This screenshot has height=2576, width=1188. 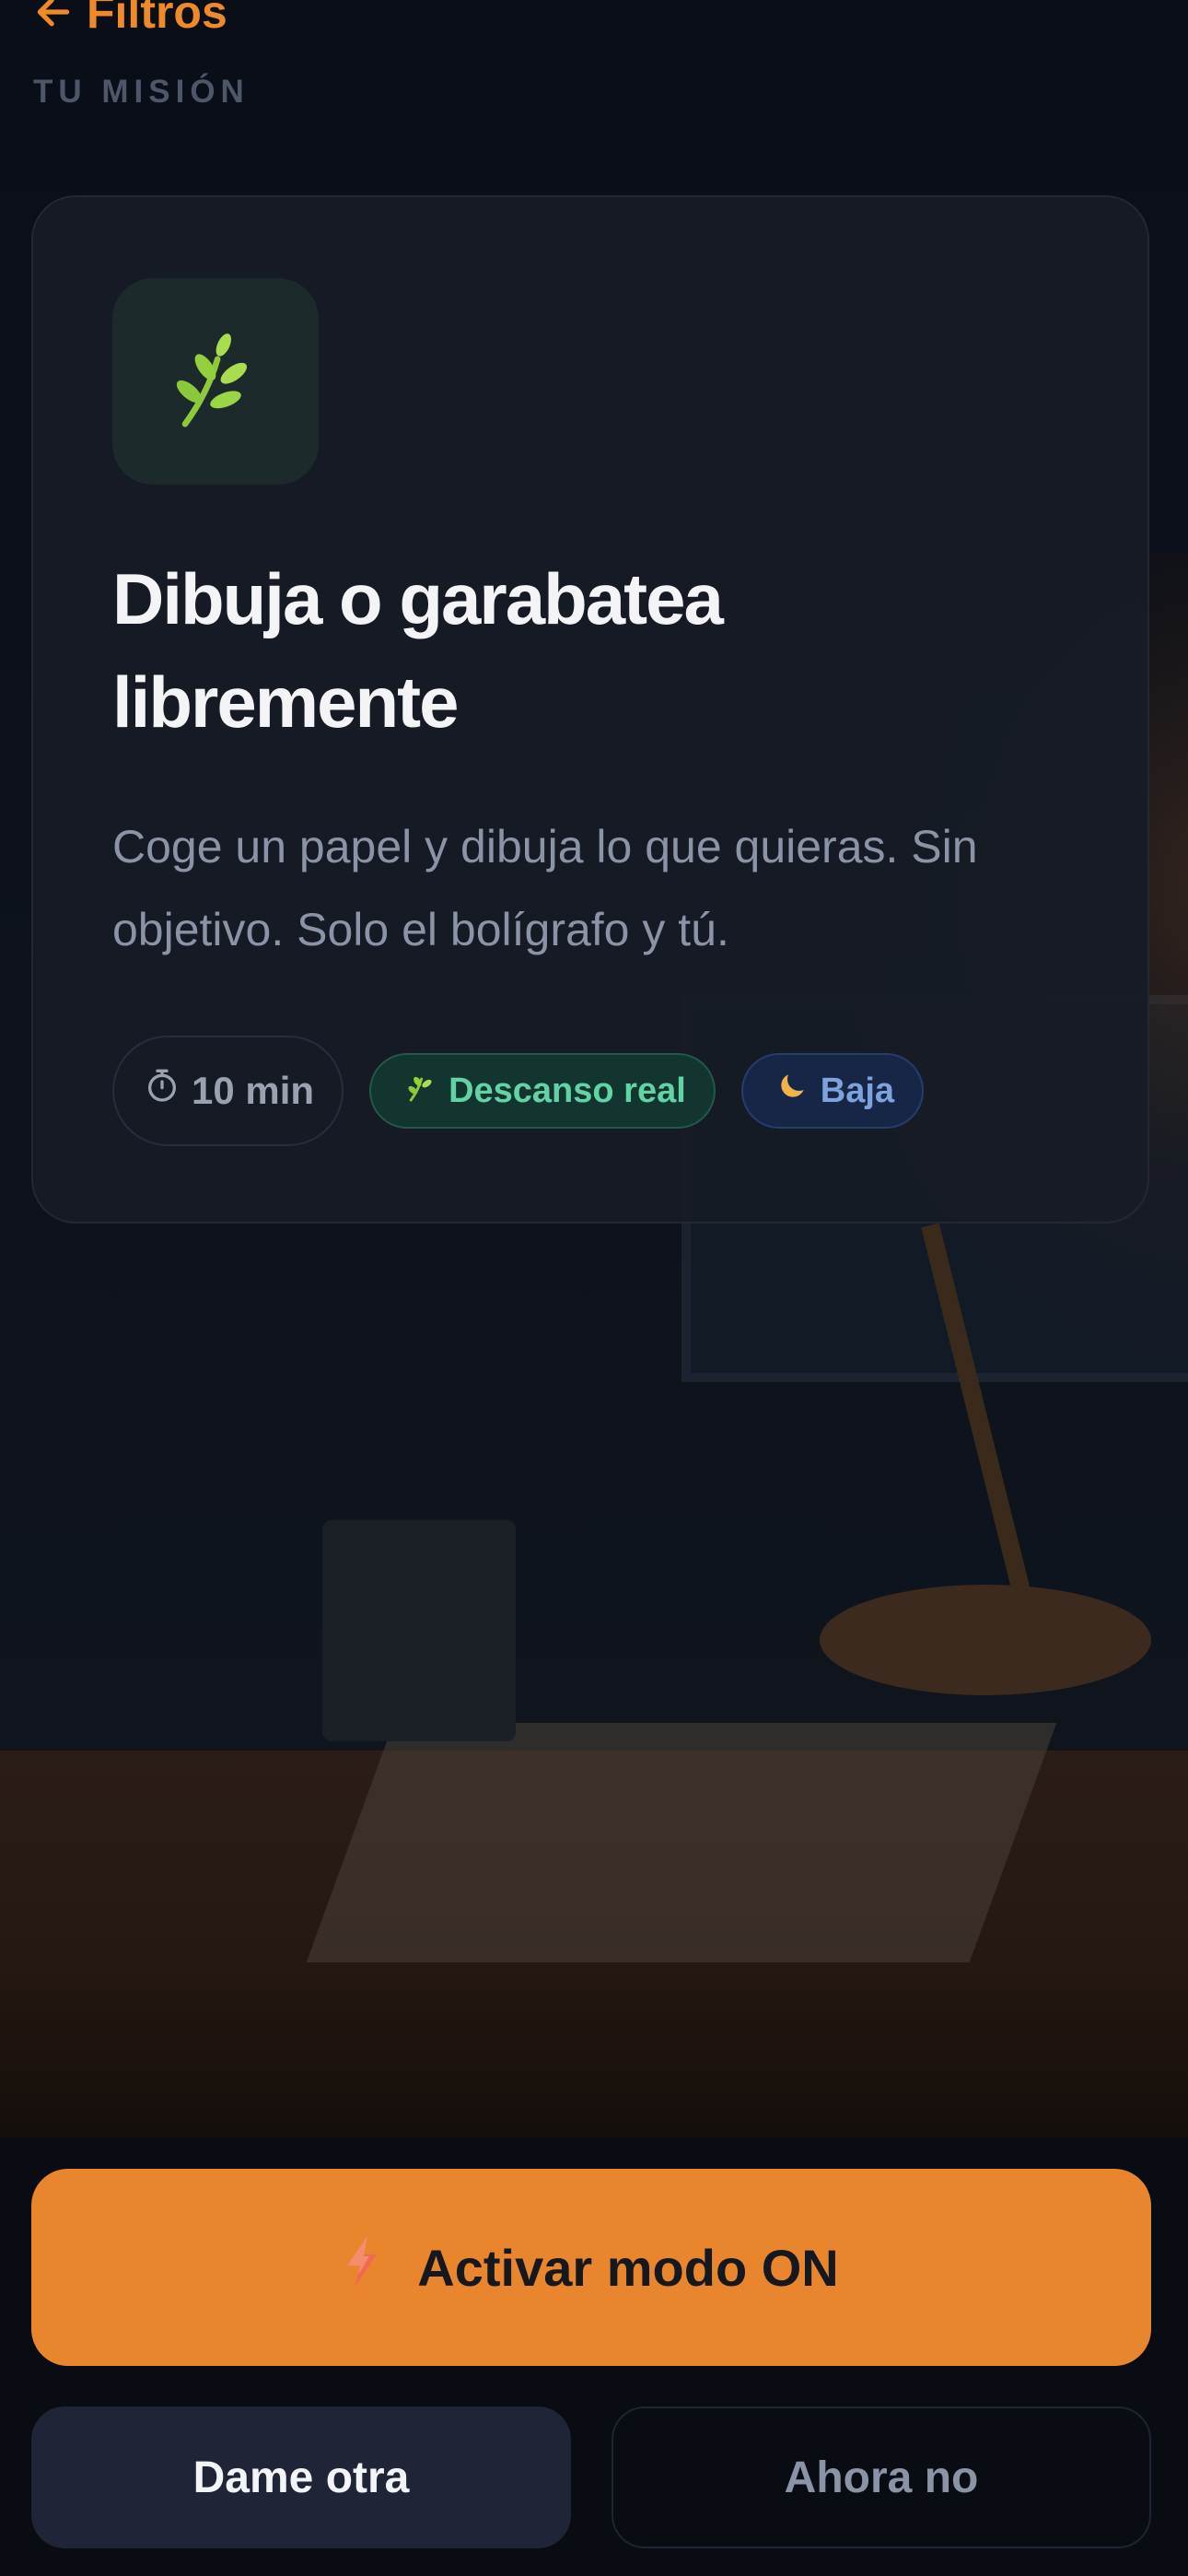 What do you see at coordinates (567, 1090) in the screenshot?
I see `category-label: Descanso real` at bounding box center [567, 1090].